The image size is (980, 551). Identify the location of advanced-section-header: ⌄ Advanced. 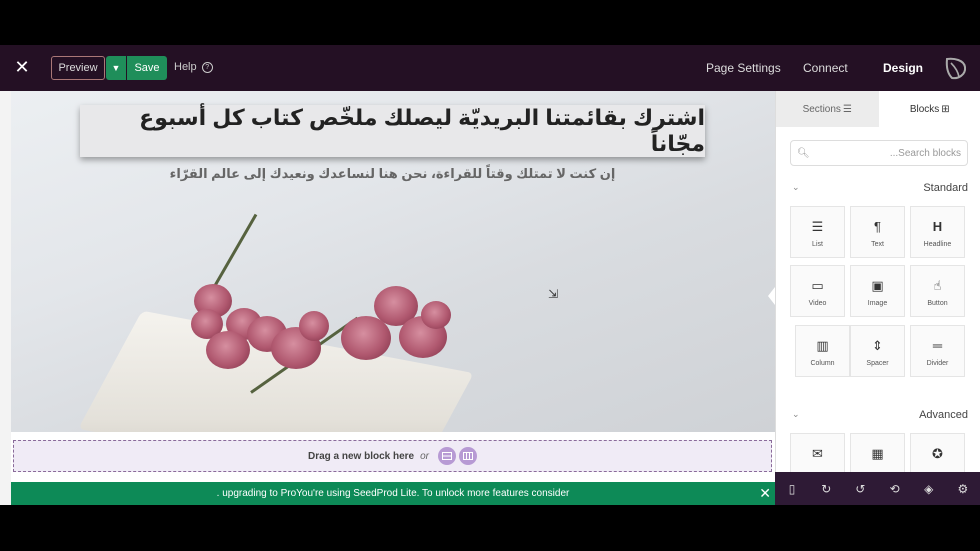
(879, 417).